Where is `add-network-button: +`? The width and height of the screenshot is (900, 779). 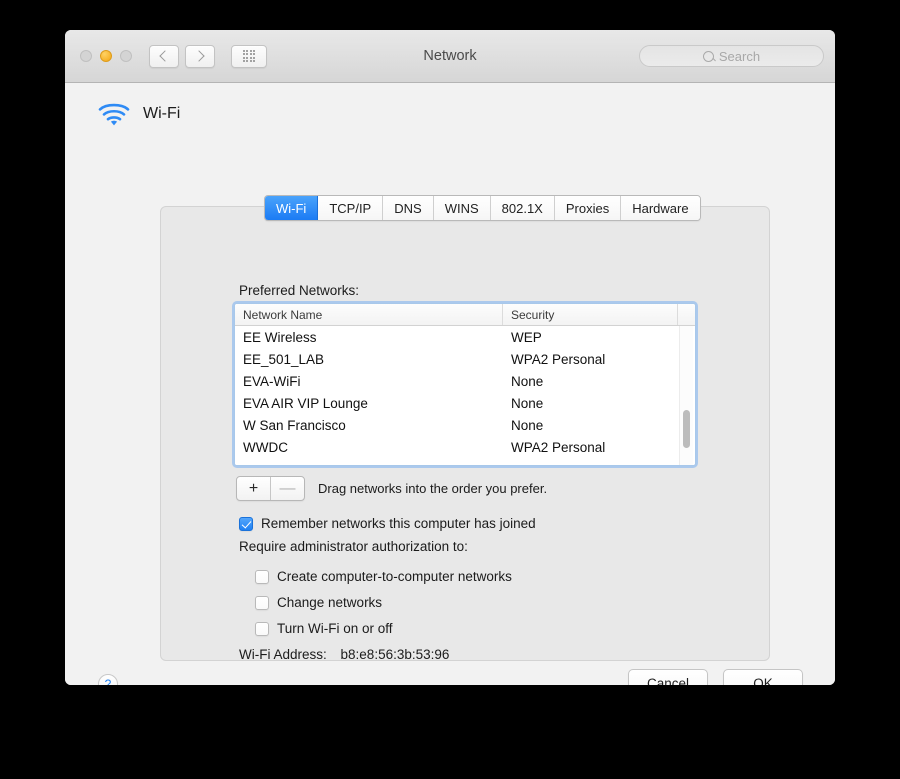
add-network-button: + is located at coordinates (254, 488).